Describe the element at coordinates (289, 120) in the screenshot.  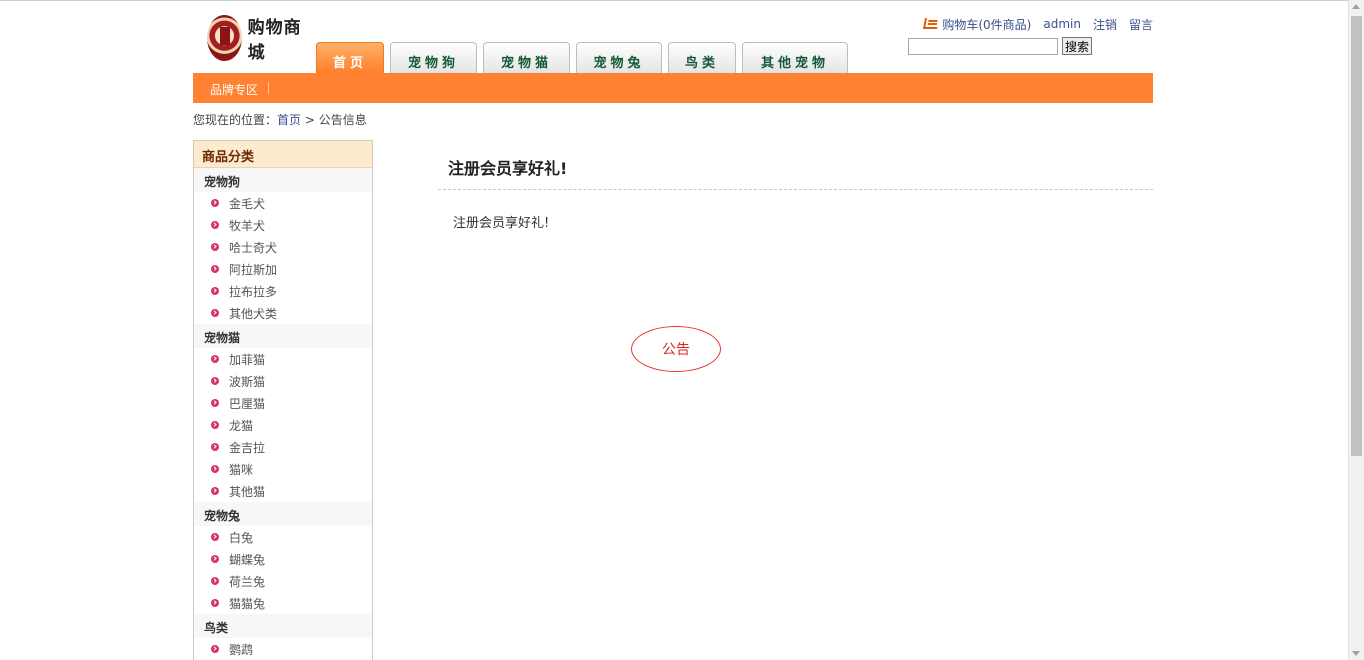
I see `breadcrumb-home-link: 首页` at that location.